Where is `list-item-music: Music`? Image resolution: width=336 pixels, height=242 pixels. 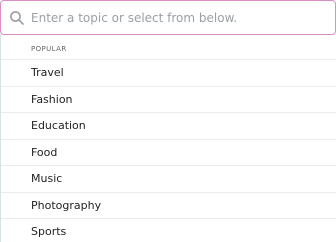
list-item-music: Music is located at coordinates (168, 178).